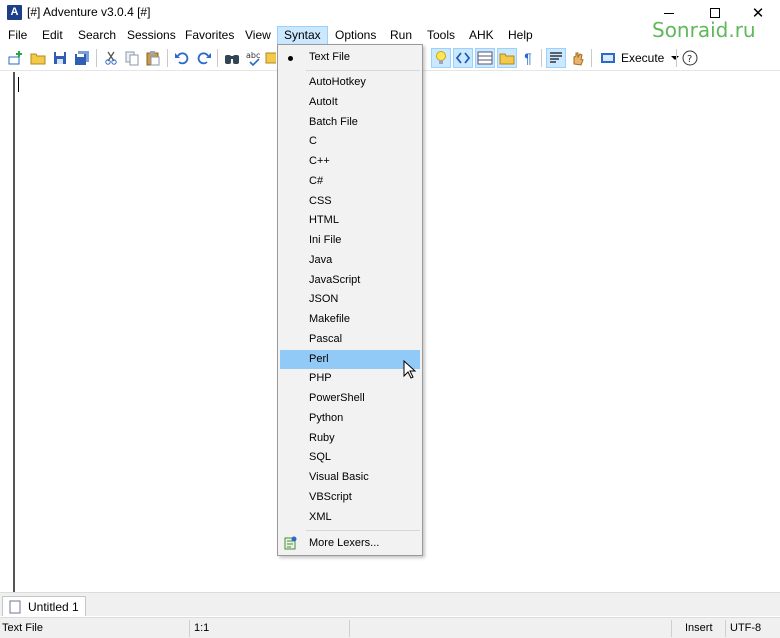  I want to click on window-title: [#] Adventure v3.0.4 [#], so click(89, 12).